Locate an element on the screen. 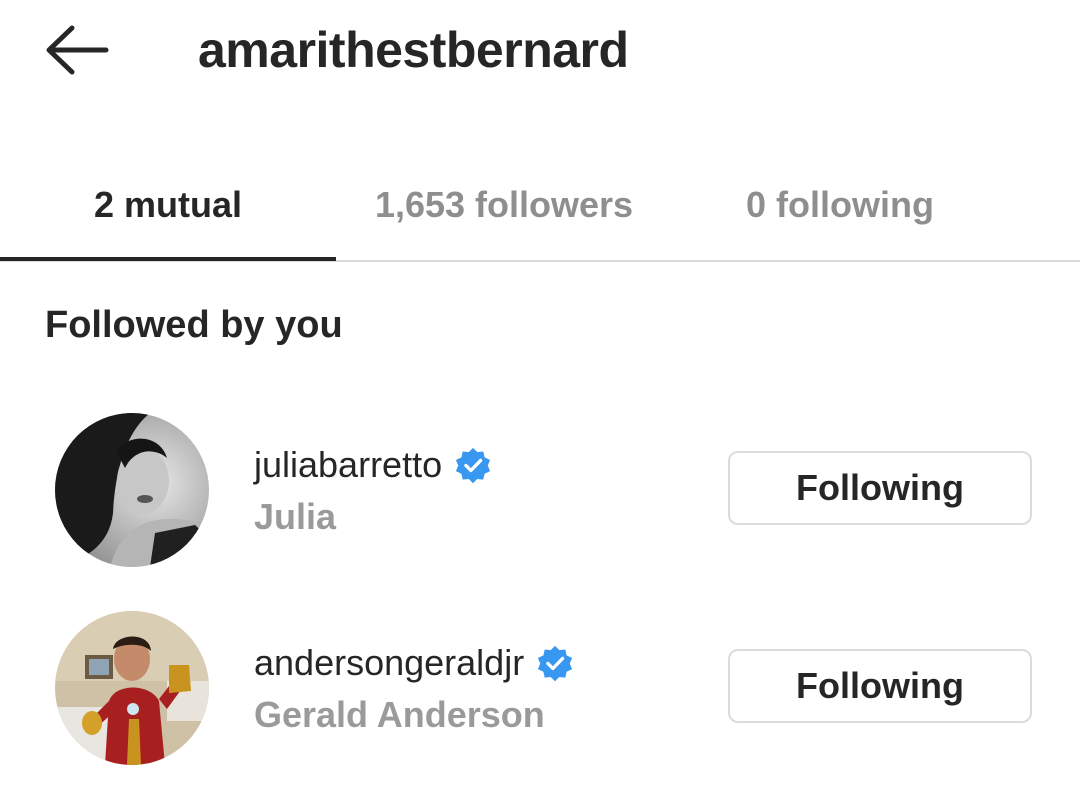 The height and width of the screenshot is (806, 1080). top-bar: amarithestbernard is located at coordinates (540, 55).